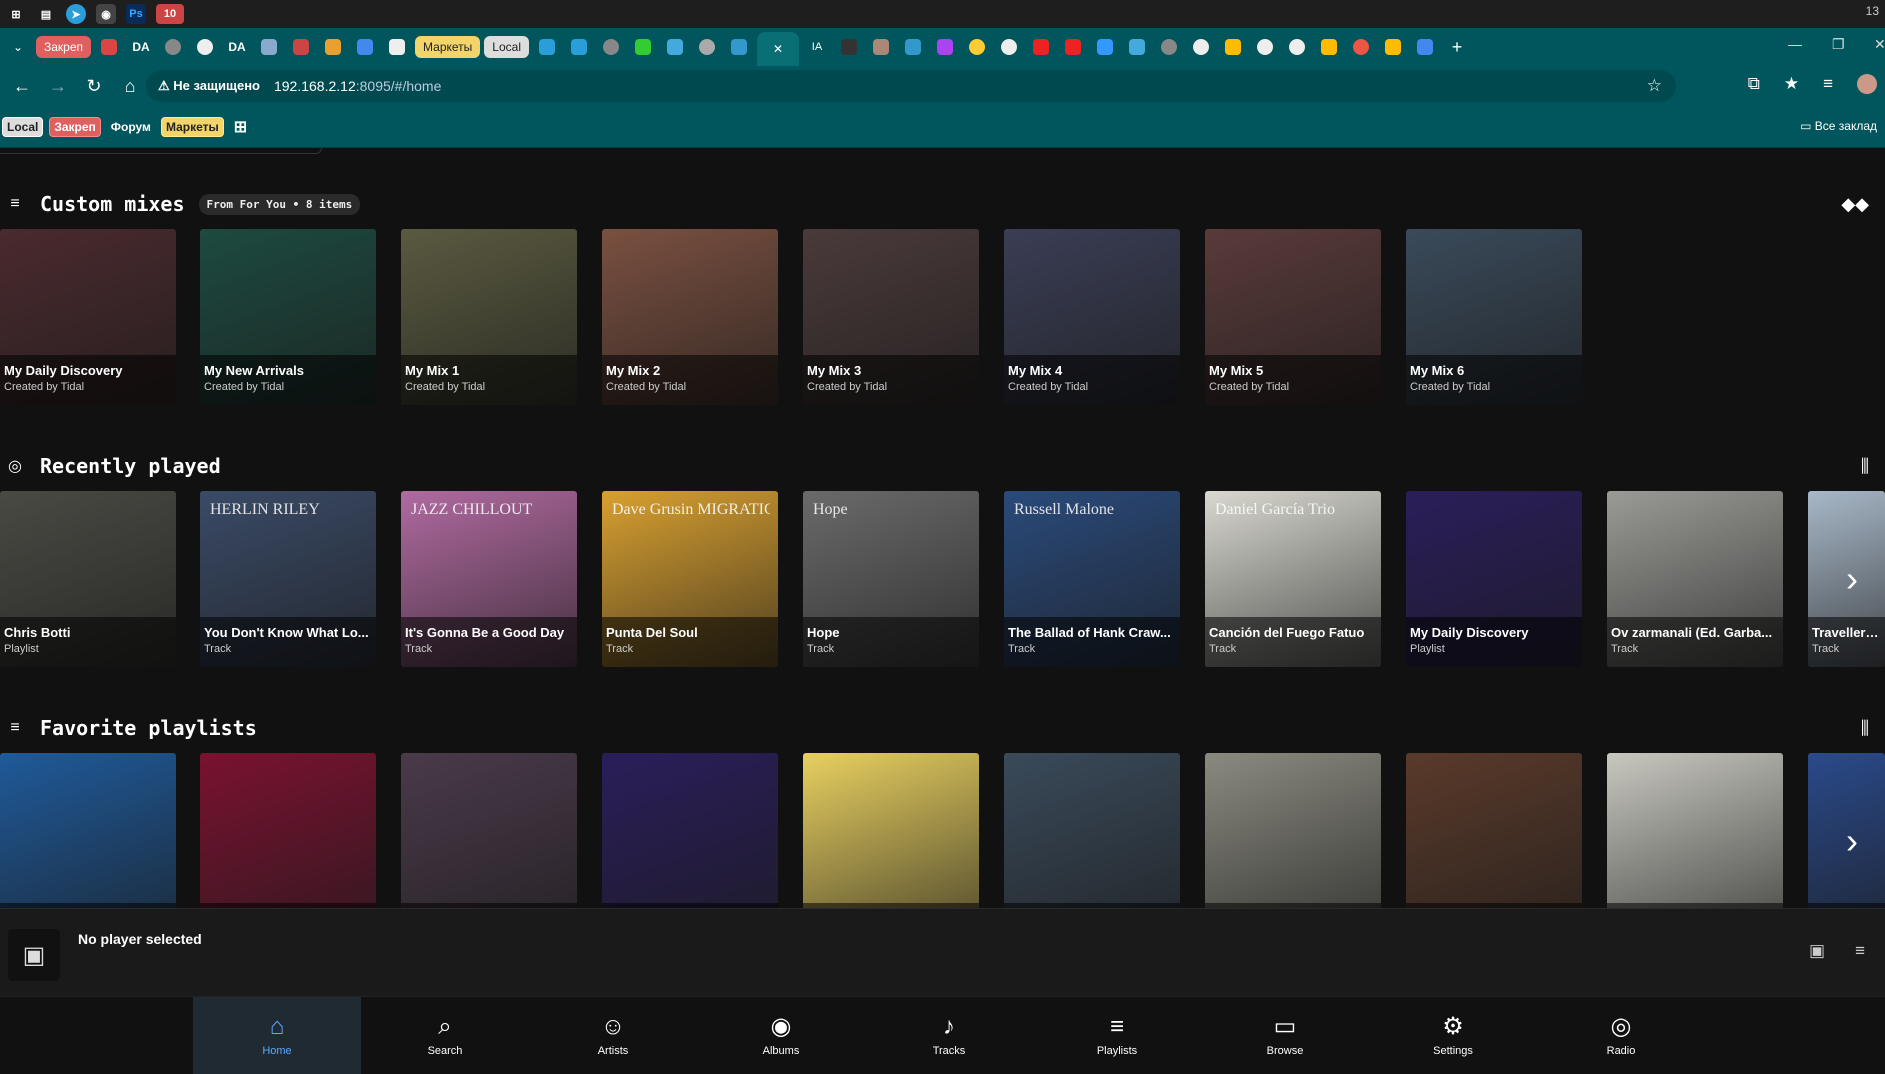  What do you see at coordinates (109, 47) in the screenshot?
I see `tab-gmail` at bounding box center [109, 47].